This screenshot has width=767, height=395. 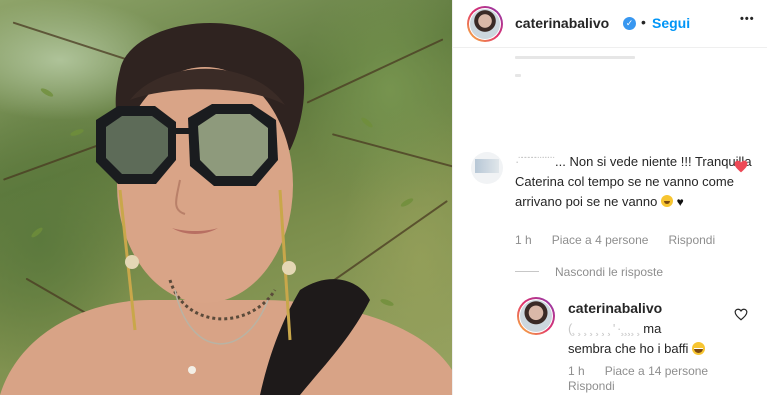 I want to click on commenter-avatar, so click(x=487, y=168).